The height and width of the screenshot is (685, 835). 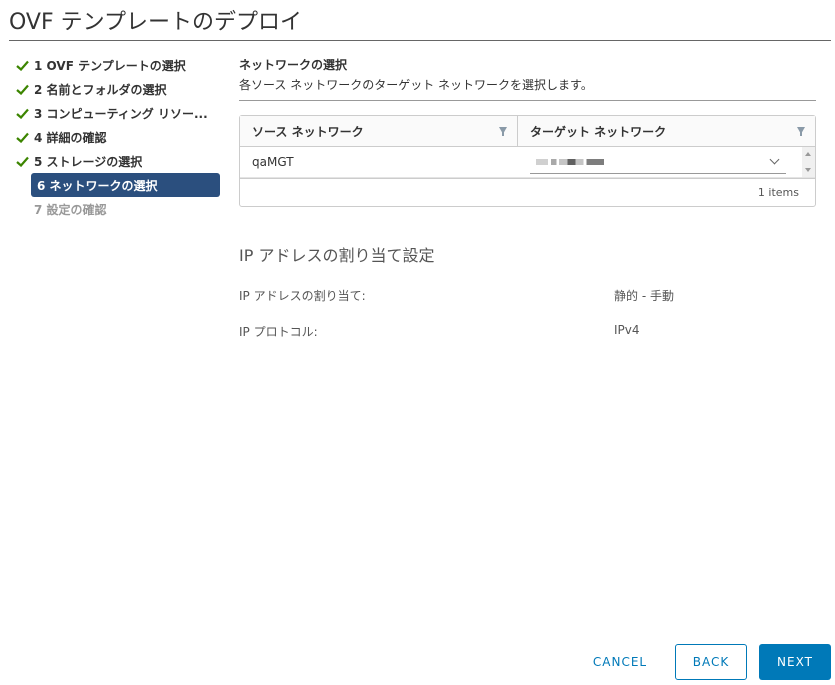 I want to click on step-1: 1 OVF テンプレートの選択, so click(x=118, y=65).